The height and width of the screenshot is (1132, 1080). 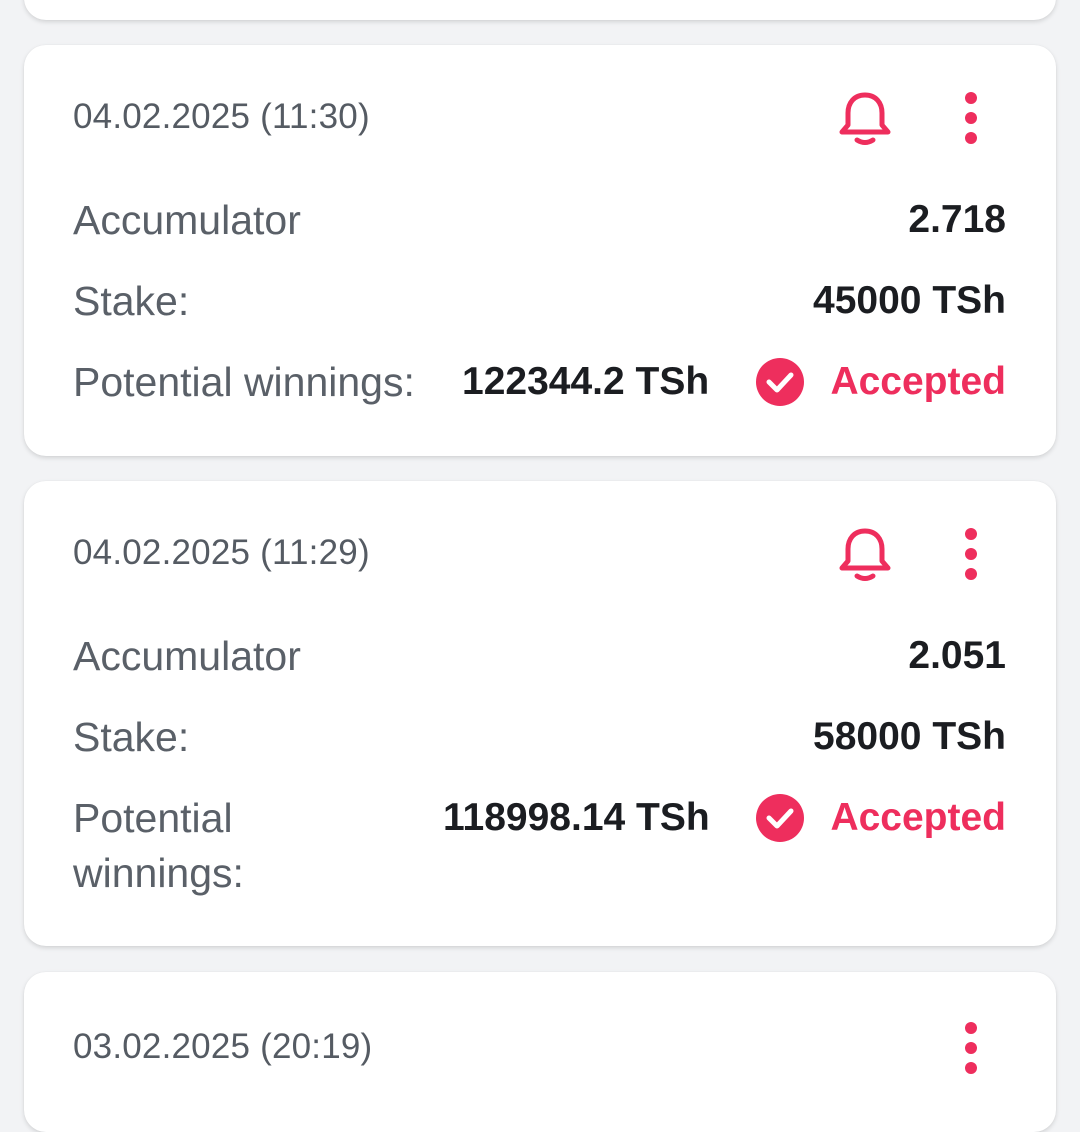 I want to click on potential-winnings-label-line1: Potential, so click(x=153, y=818).